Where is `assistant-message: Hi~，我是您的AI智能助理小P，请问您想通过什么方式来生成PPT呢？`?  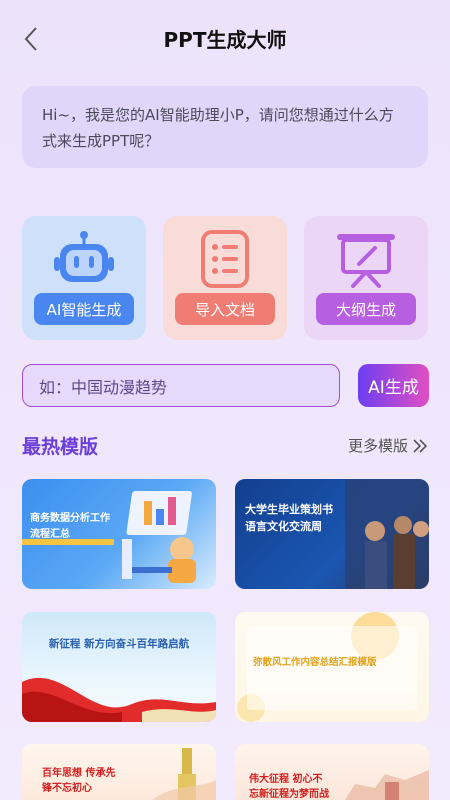 assistant-message: Hi~，我是您的AI智能助理小P，请问您想通过什么方式来生成PPT呢？ is located at coordinates (225, 127).